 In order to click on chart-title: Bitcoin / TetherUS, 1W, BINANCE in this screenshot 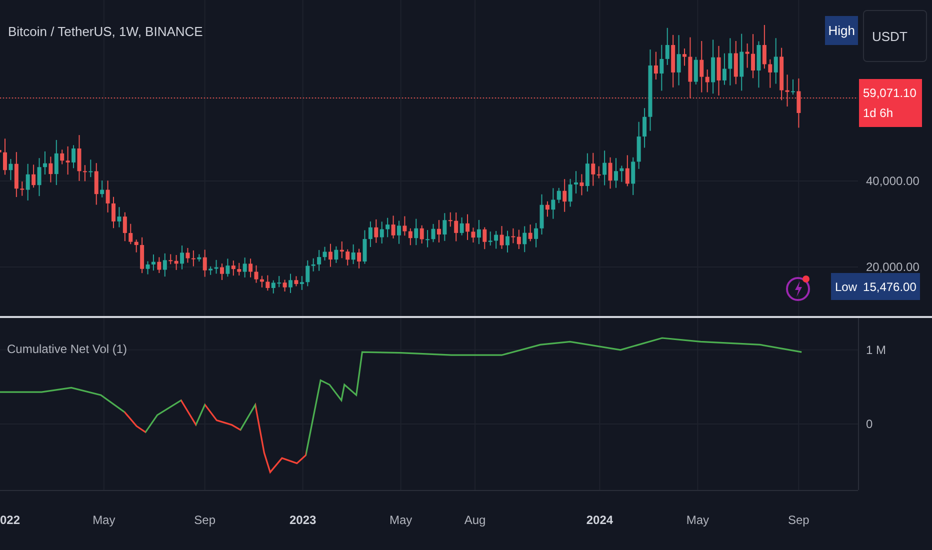, I will do `click(105, 31)`.